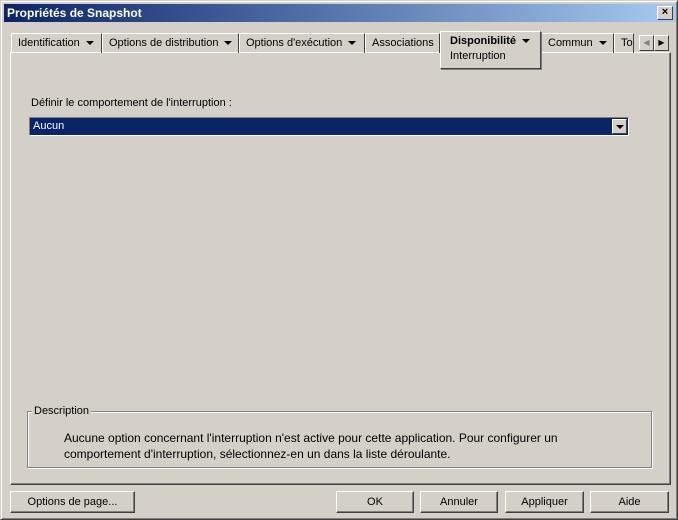 This screenshot has height=520, width=678. I want to click on tab-disponibilite: Disponibilité Interruption, so click(490, 50).